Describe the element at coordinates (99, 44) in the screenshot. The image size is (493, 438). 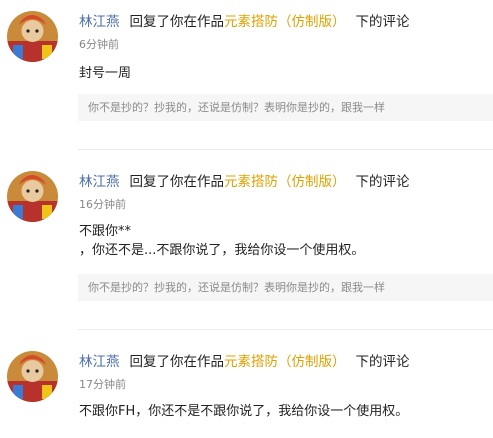
I see `timestamp: 6分钟前` at that location.